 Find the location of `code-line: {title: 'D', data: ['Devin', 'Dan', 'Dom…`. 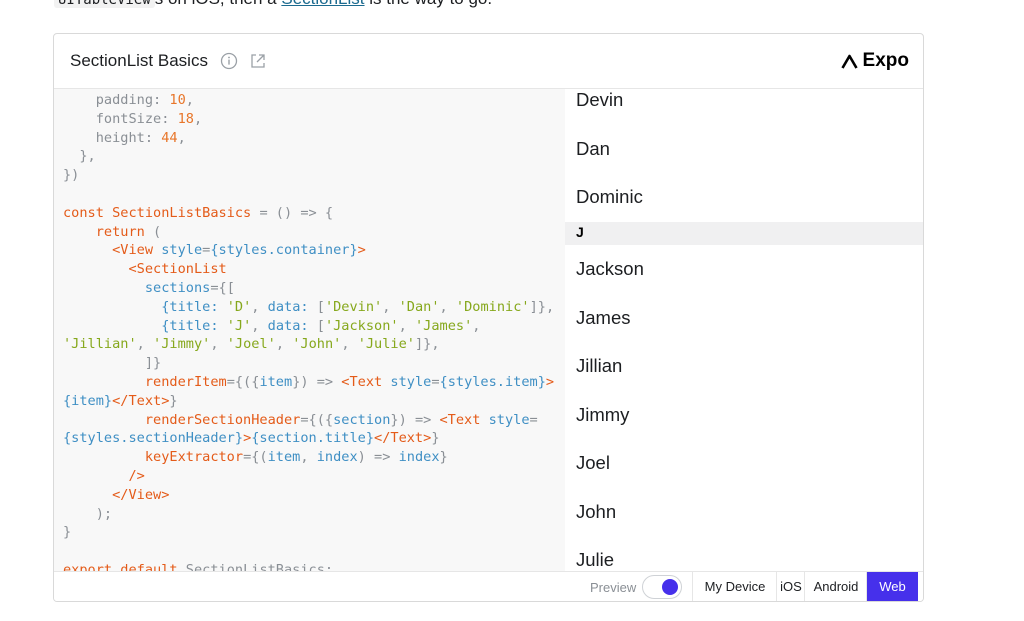

code-line: {title: 'D', data: ['Devin', 'Dan', 'Dom… is located at coordinates (358, 306).